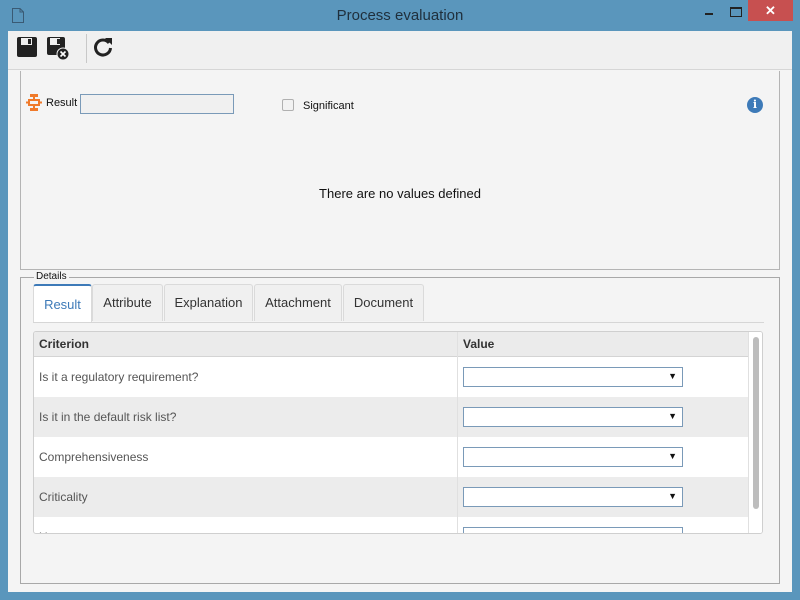  Describe the element at coordinates (288, 105) in the screenshot. I see `significant-checkbox` at that location.